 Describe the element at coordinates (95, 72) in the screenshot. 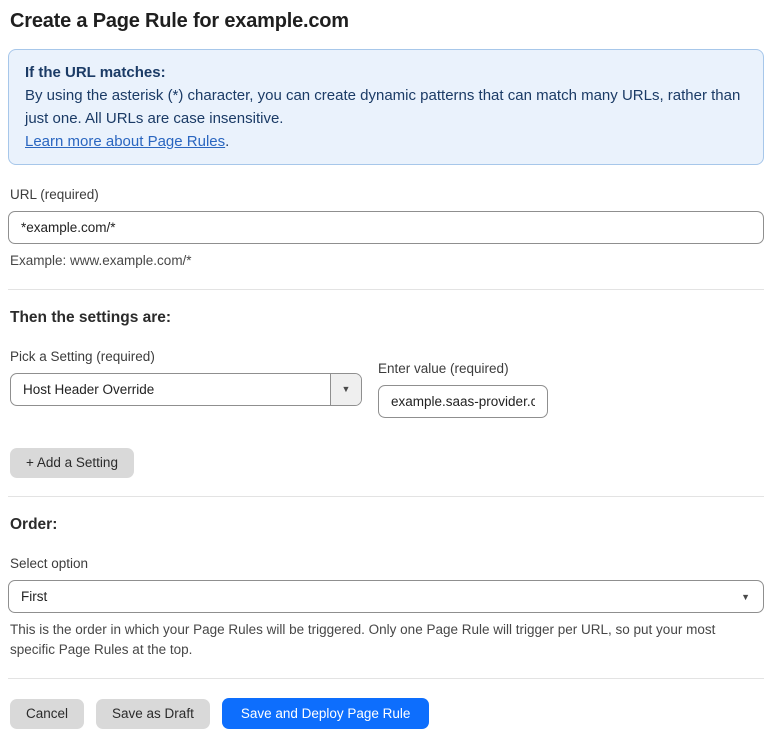

I see `info-box-heading: If the URL matches:` at that location.